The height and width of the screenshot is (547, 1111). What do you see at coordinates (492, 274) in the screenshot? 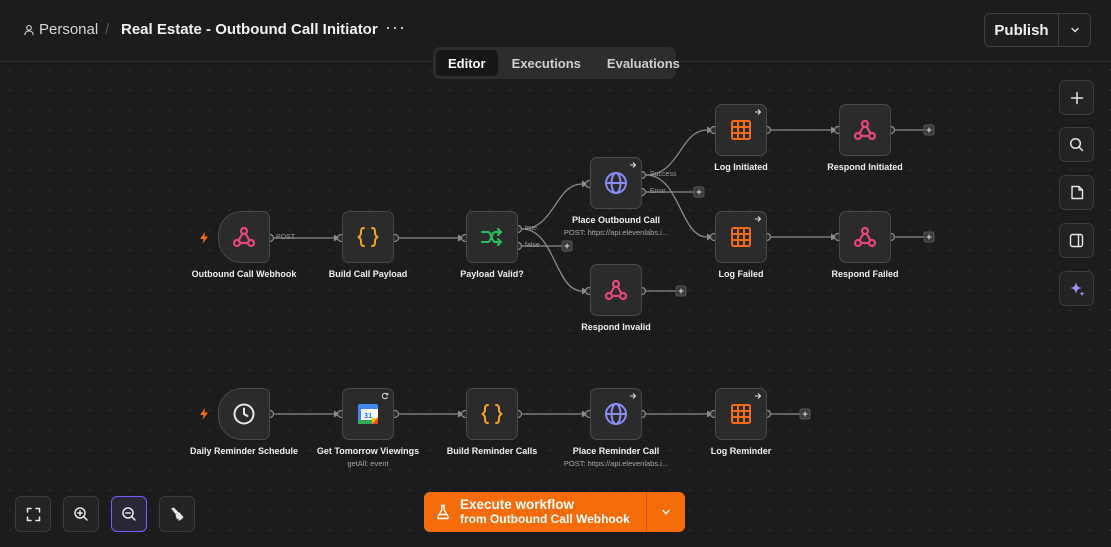
I see `node-label: Payload Valid?` at bounding box center [492, 274].